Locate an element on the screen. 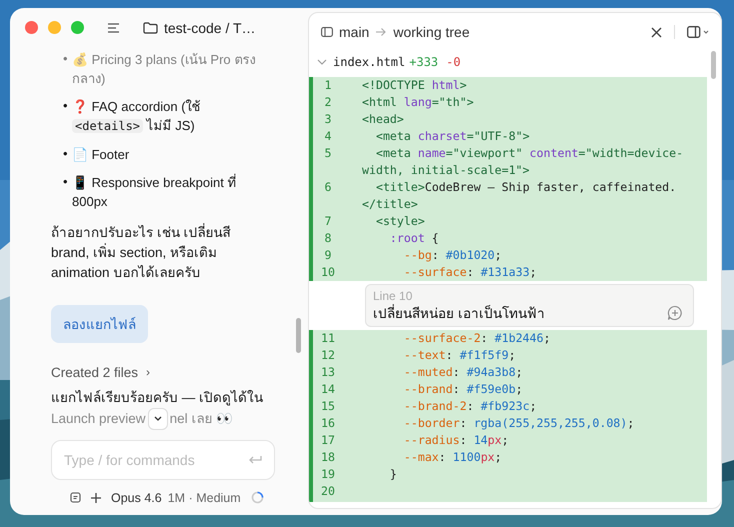 Image resolution: width=734 pixels, height=527 pixels. code-line: --surface: #131a33; is located at coordinates (470, 272).